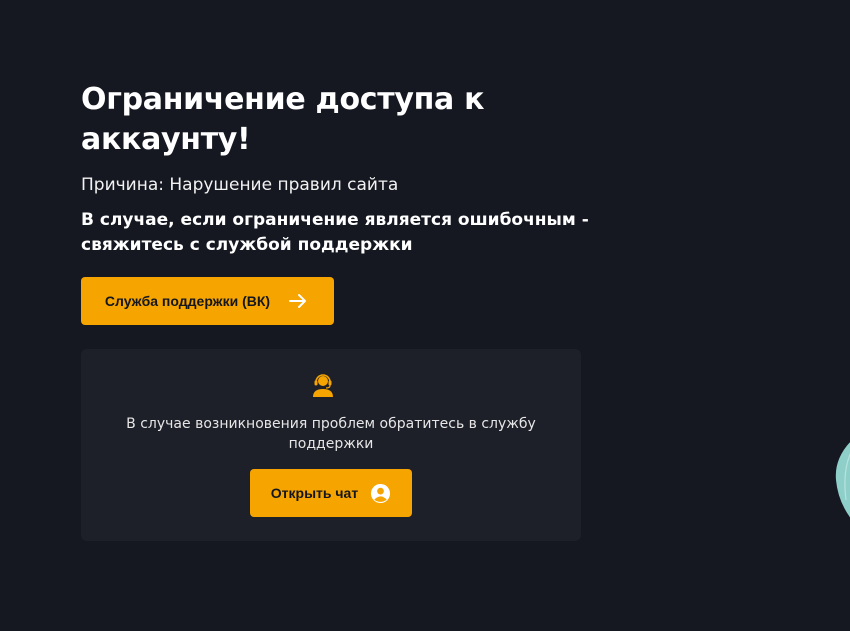  I want to click on restriction-reason: Причина: Нарушение правил сайта, so click(240, 185).